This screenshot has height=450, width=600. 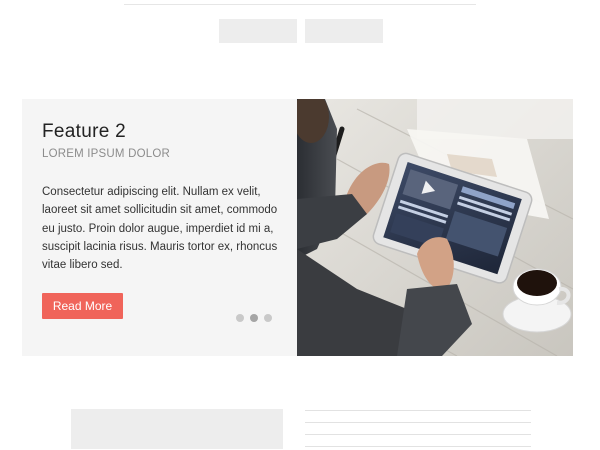 What do you see at coordinates (300, 4) in the screenshot?
I see `top-divider` at bounding box center [300, 4].